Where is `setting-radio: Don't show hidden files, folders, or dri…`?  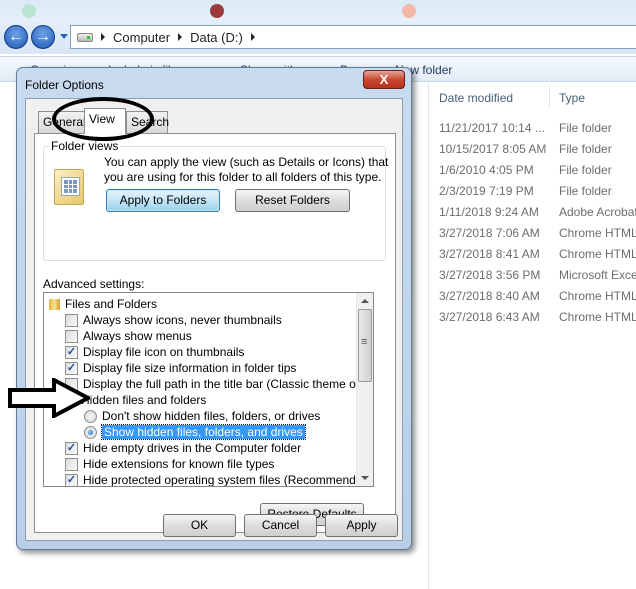 setting-radio: Don't show hidden files, folders, or dri… is located at coordinates (202, 416).